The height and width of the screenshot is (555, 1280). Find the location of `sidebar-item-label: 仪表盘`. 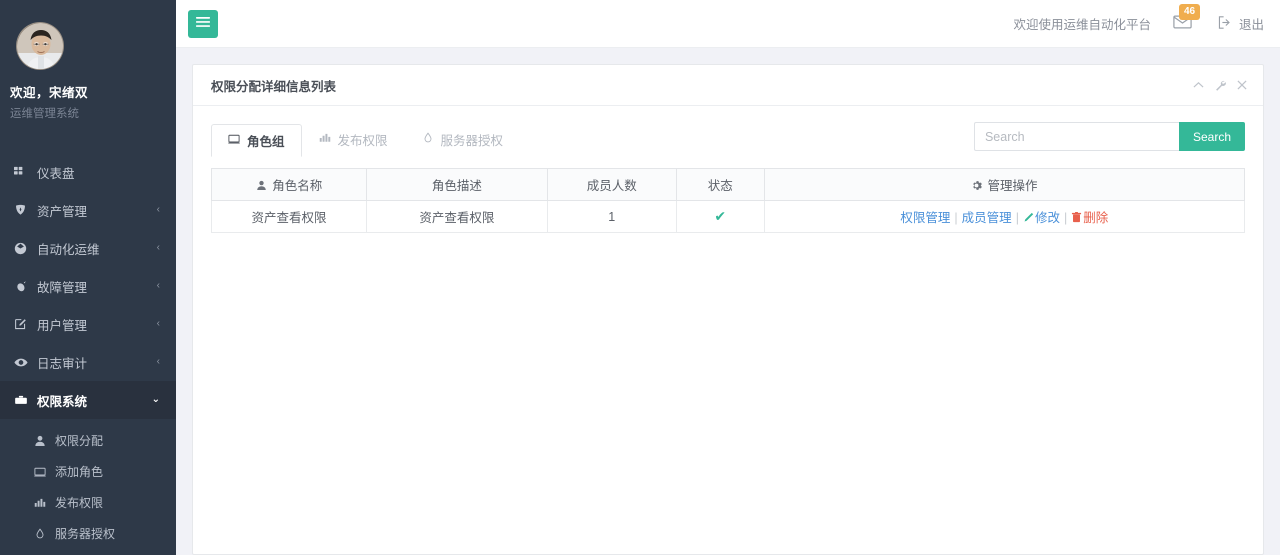

sidebar-item-label: 仪表盘 is located at coordinates (56, 173).